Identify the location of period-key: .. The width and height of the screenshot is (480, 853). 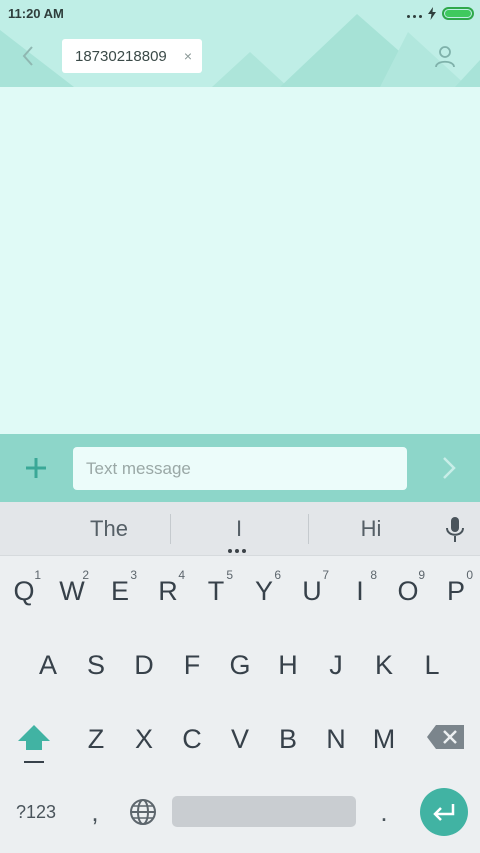
(384, 812).